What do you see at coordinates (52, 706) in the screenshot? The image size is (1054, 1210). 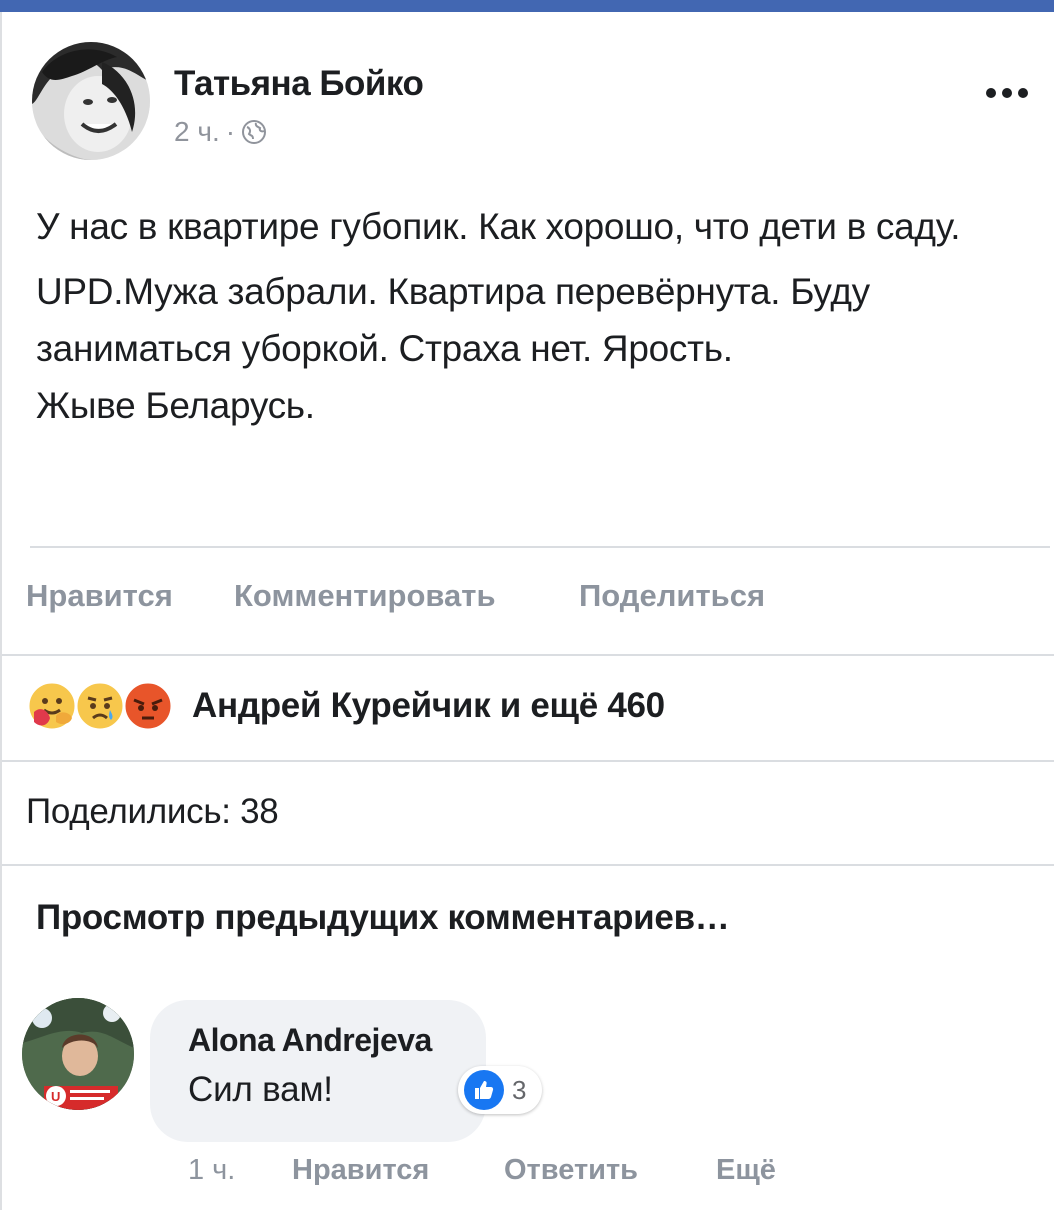 I see `care-emoji-icon` at bounding box center [52, 706].